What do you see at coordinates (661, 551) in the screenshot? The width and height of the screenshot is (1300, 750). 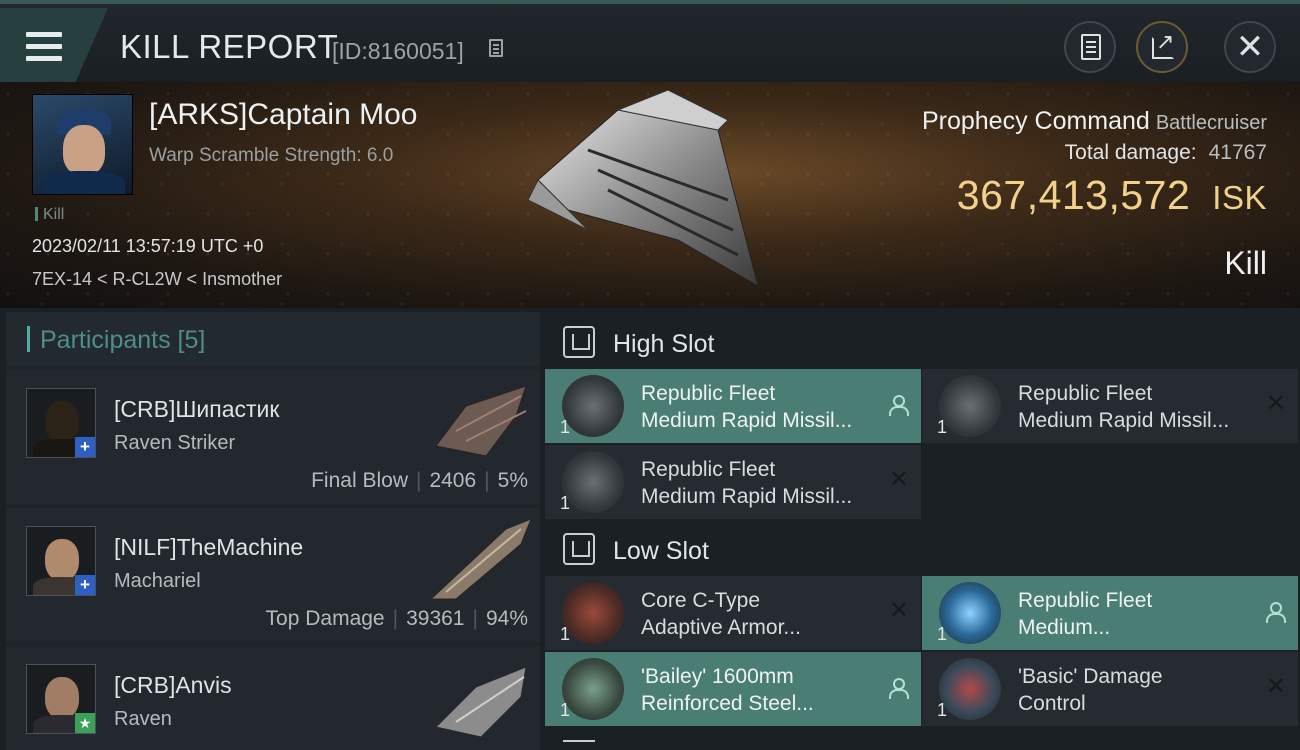 I see `low-slot-label: Low Slot` at bounding box center [661, 551].